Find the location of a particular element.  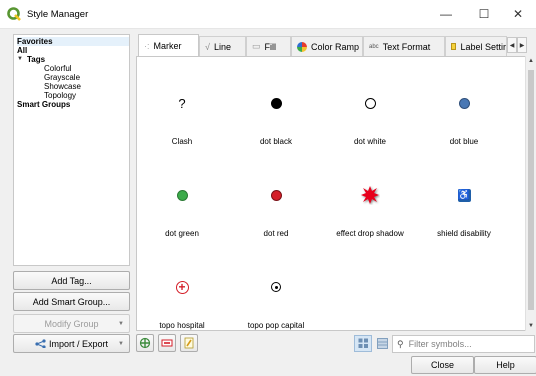

fill-icon: ▭ is located at coordinates (256, 46).